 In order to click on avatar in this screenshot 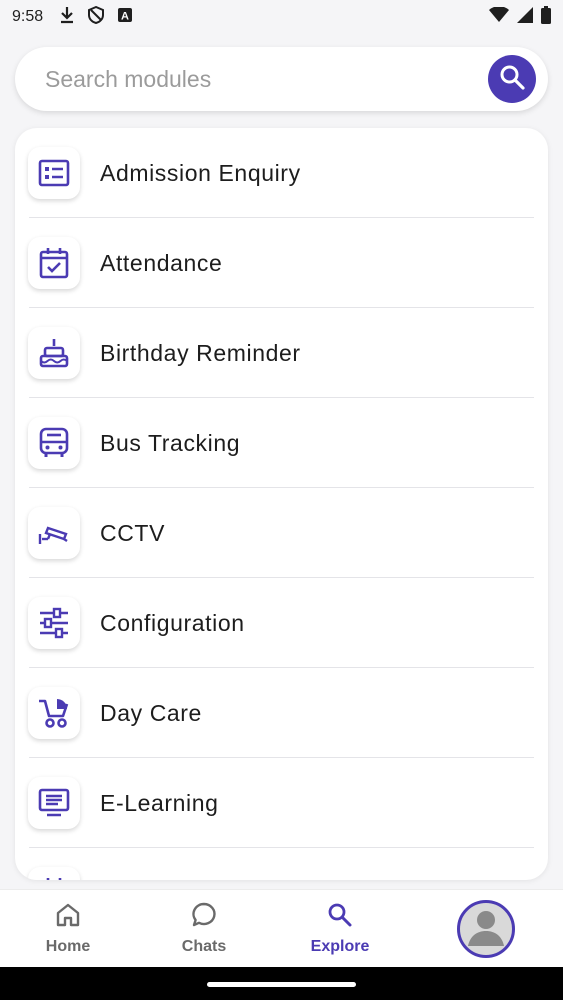, I will do `click(485, 928)`.